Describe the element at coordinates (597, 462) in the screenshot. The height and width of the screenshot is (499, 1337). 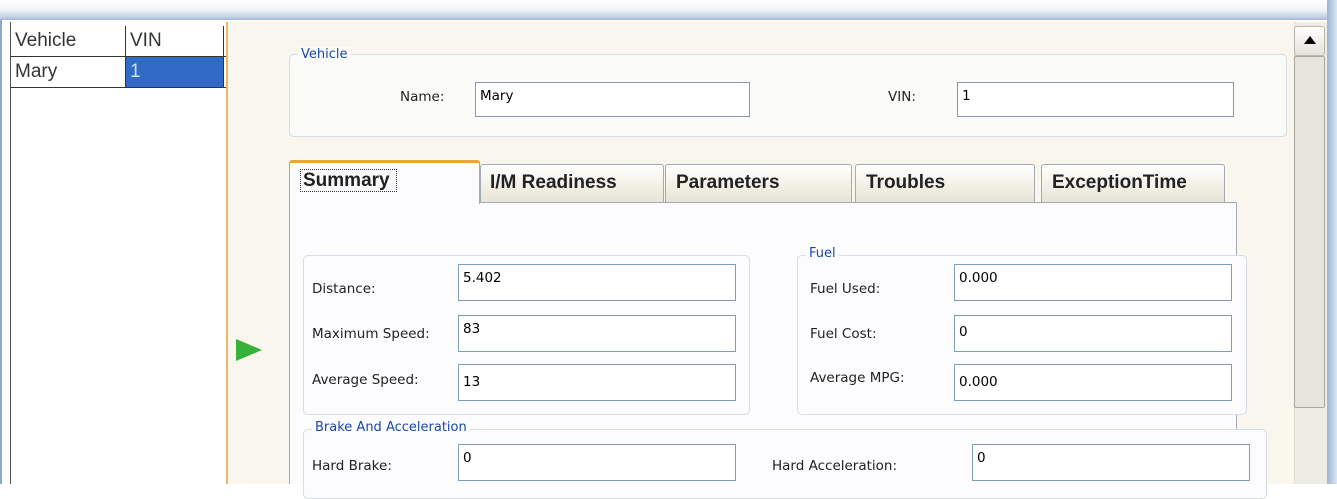
I see `hard-brake-field: 0` at that location.